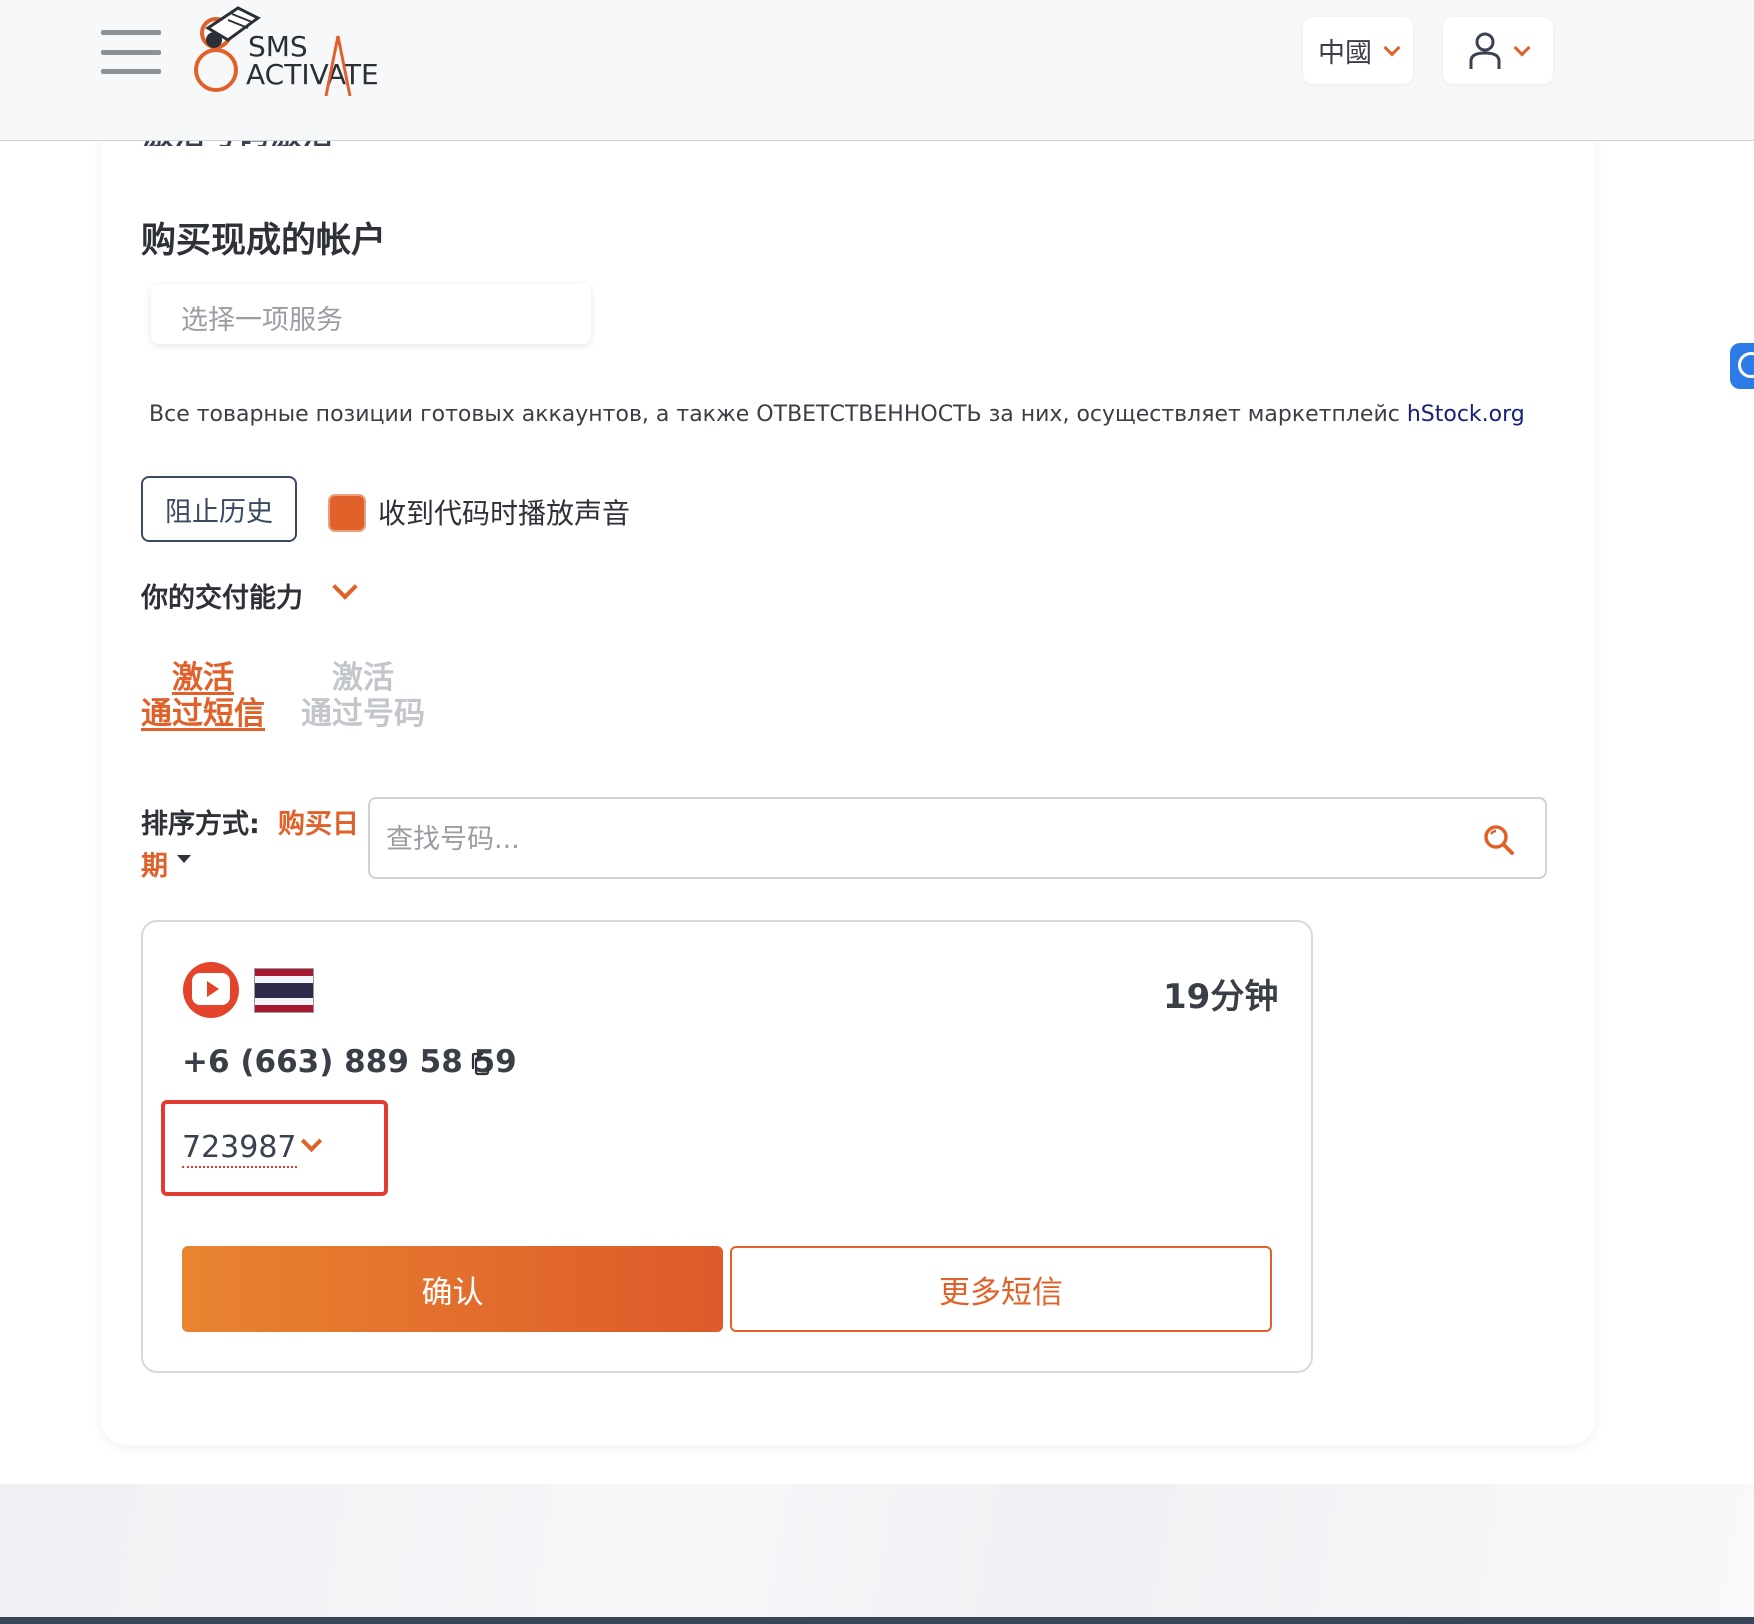 The image size is (1754, 1624). What do you see at coordinates (1001, 1289) in the screenshot?
I see `more-sms-button: 更多短信` at bounding box center [1001, 1289].